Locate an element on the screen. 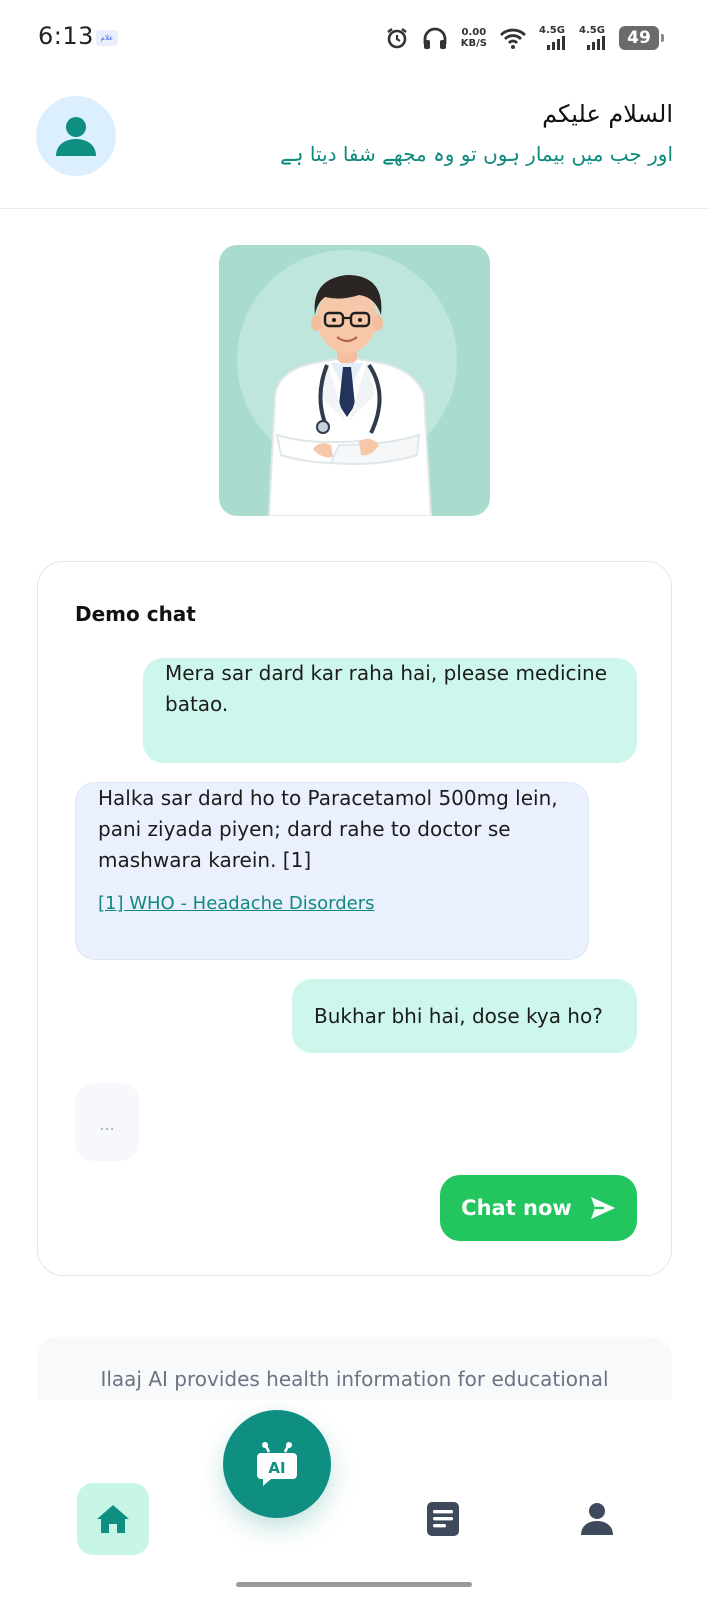  reference-link: [1] WHO - Headache Disorders is located at coordinates (332, 903).